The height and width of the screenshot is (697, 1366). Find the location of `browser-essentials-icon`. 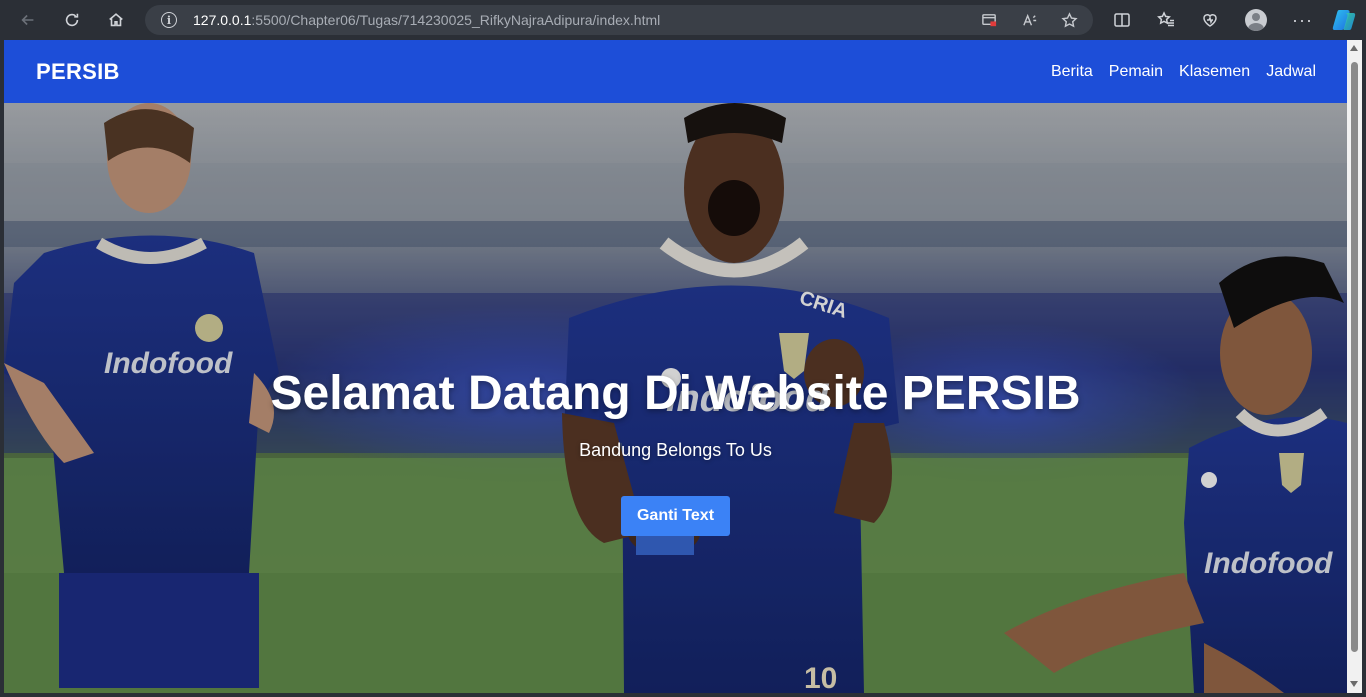

browser-essentials-icon is located at coordinates (1210, 20).